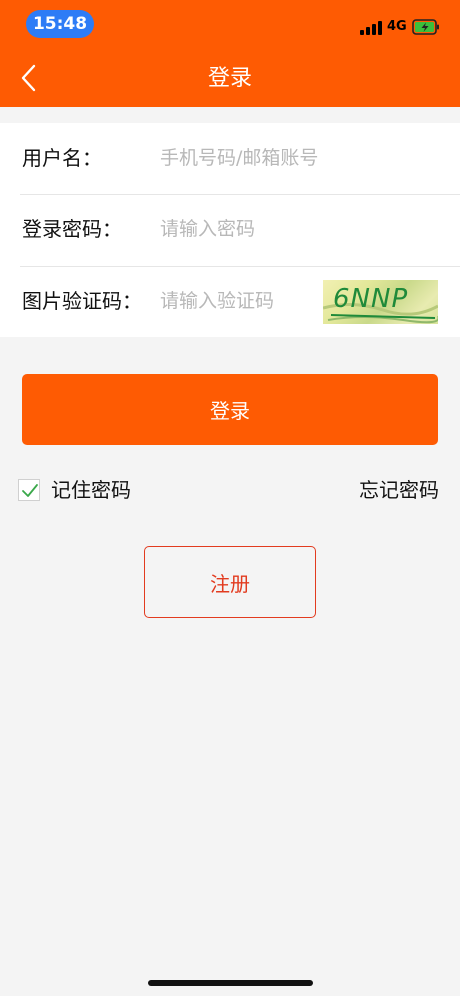  I want to click on forgot-password-link: 忘记密码, so click(399, 490).